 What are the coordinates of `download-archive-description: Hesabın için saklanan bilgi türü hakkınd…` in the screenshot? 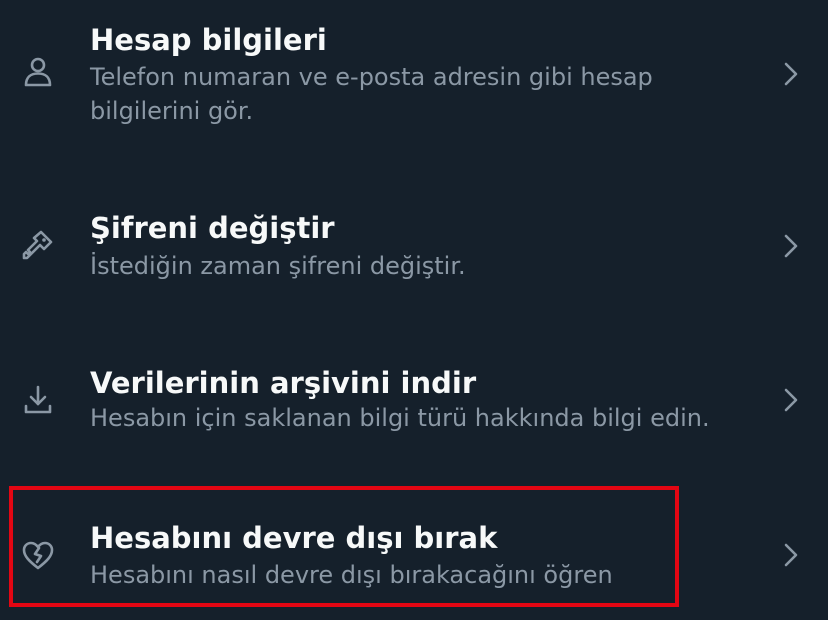 It's located at (400, 418).